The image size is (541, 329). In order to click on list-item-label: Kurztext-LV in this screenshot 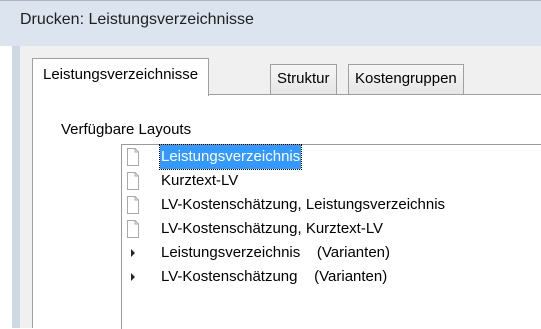, I will do `click(200, 180)`.